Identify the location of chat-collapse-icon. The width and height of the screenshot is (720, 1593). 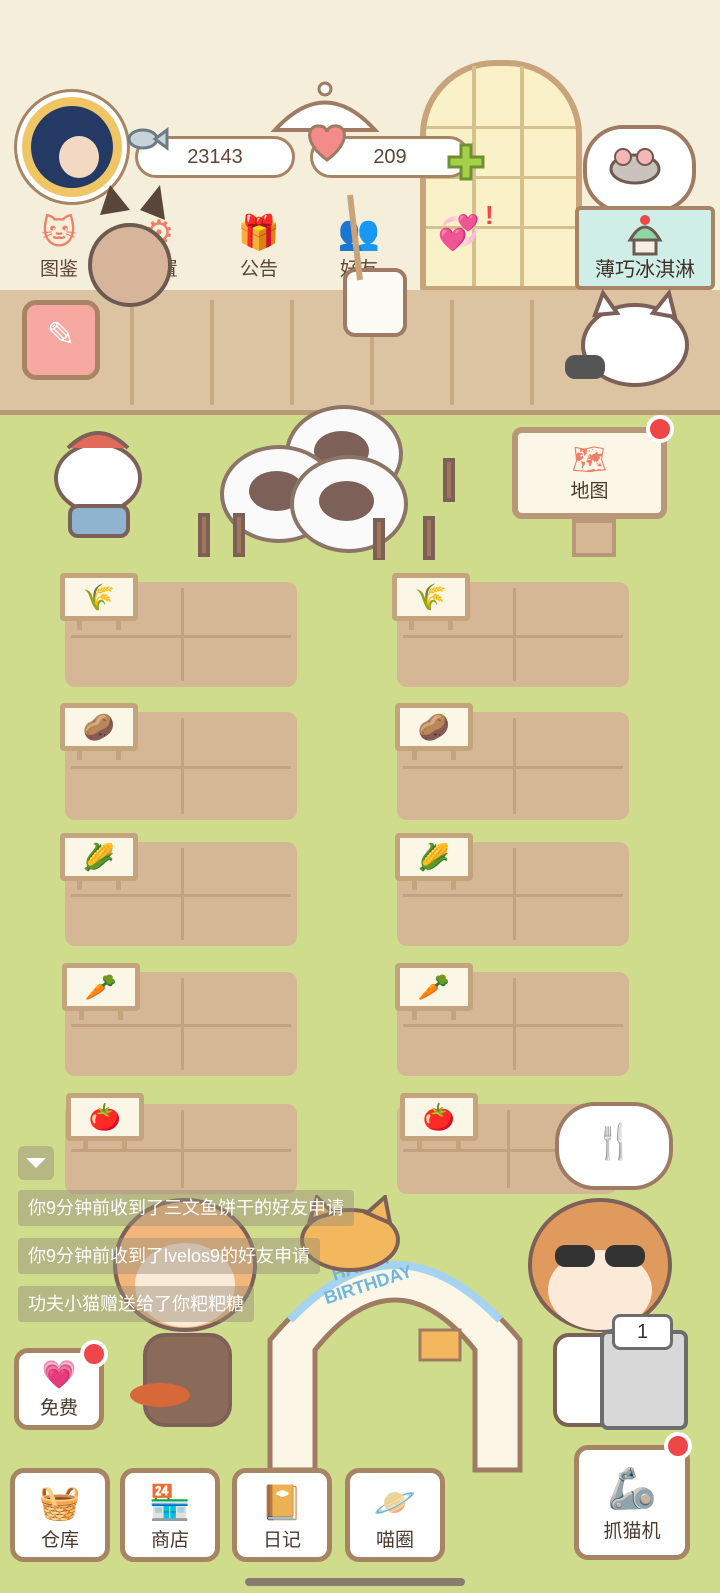
(36, 1163).